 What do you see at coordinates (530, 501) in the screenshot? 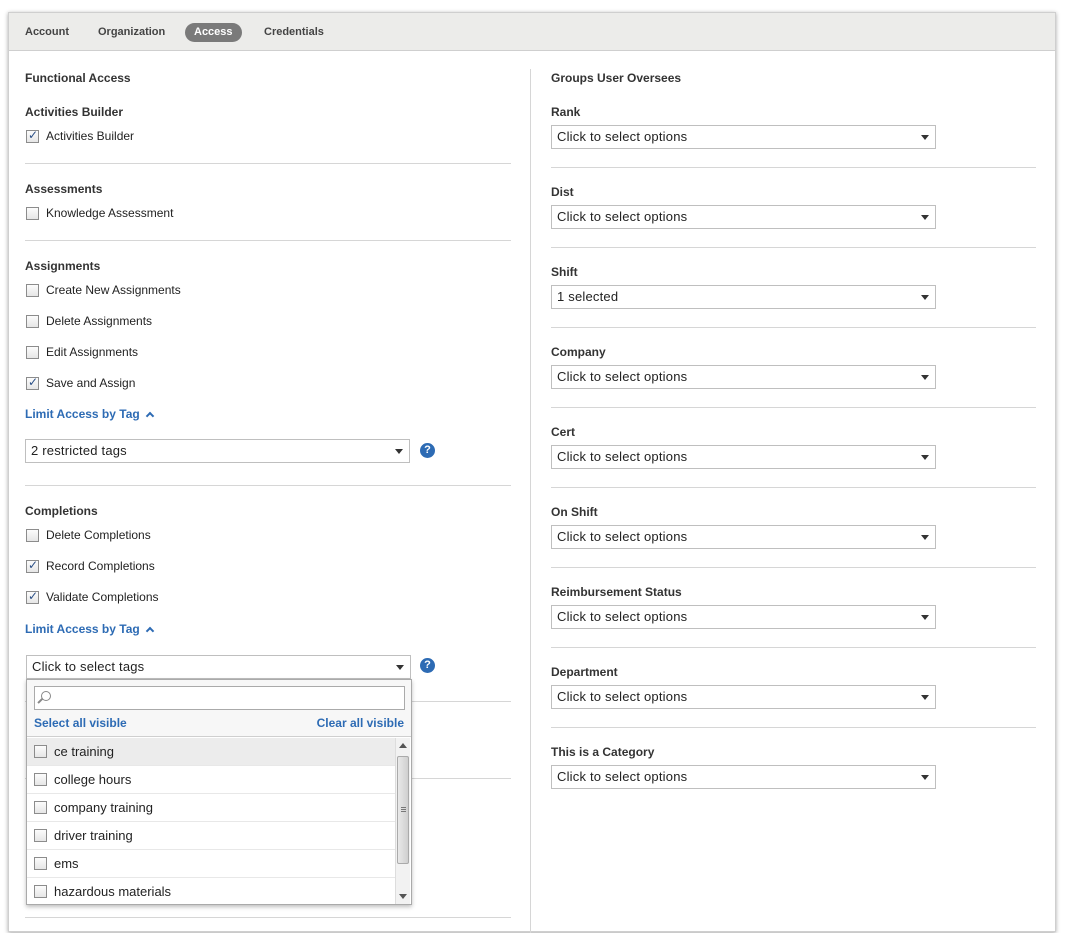
I see `column-divider` at bounding box center [530, 501].